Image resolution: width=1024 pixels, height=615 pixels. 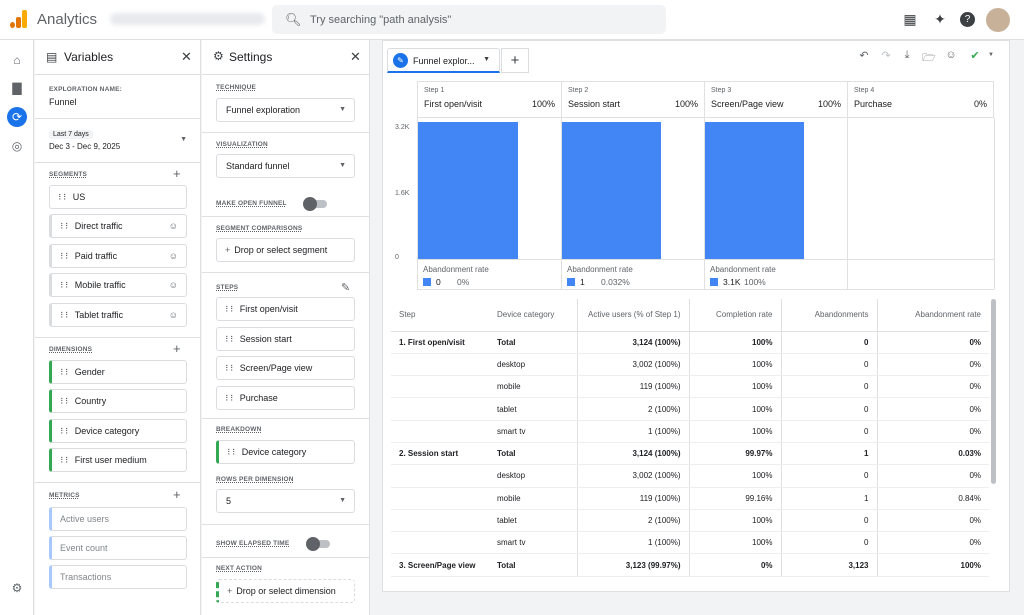 I want to click on account-selector, so click(x=187, y=19).